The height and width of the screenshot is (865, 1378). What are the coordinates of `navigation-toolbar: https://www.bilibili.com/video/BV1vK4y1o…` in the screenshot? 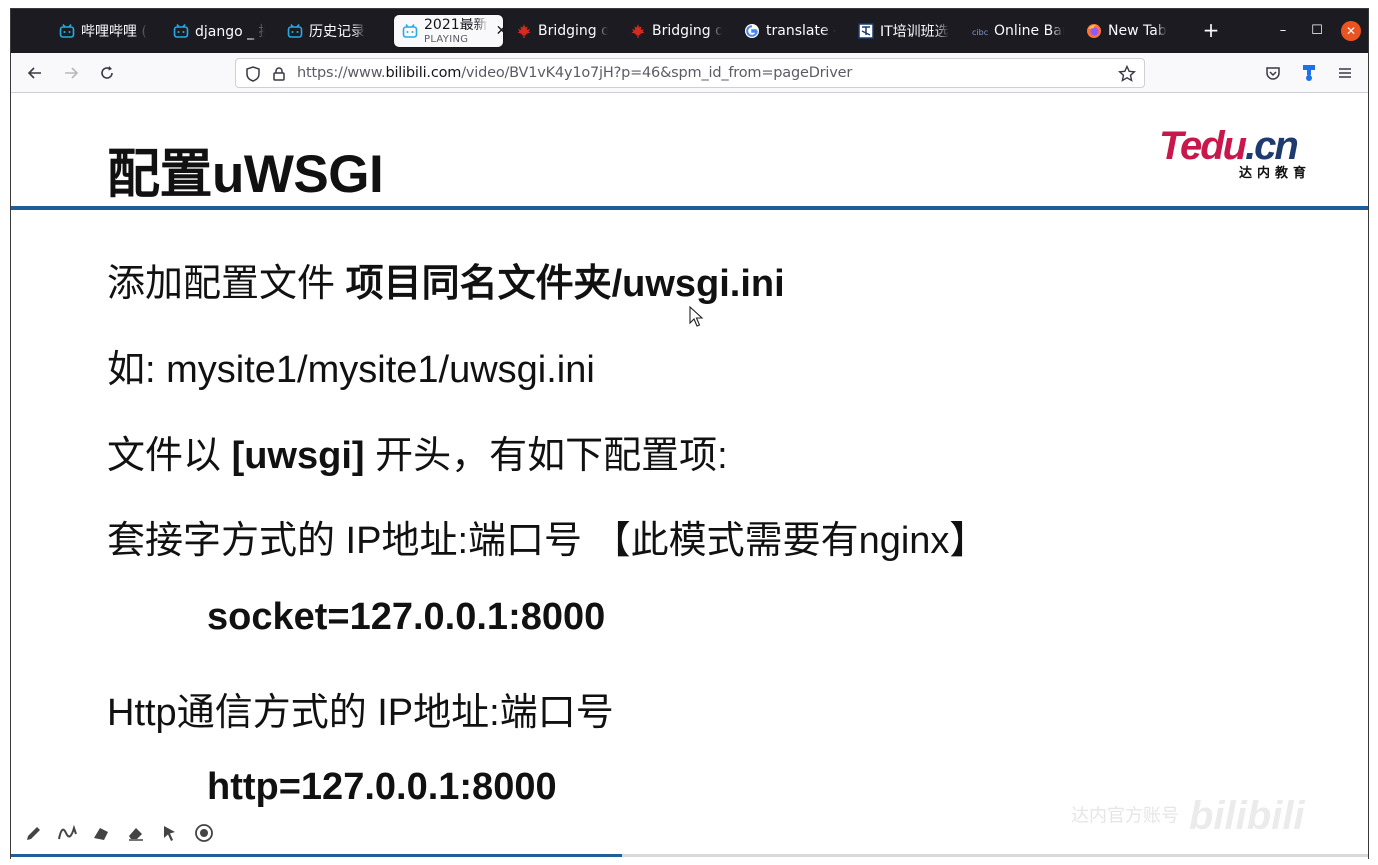 It's located at (689, 73).